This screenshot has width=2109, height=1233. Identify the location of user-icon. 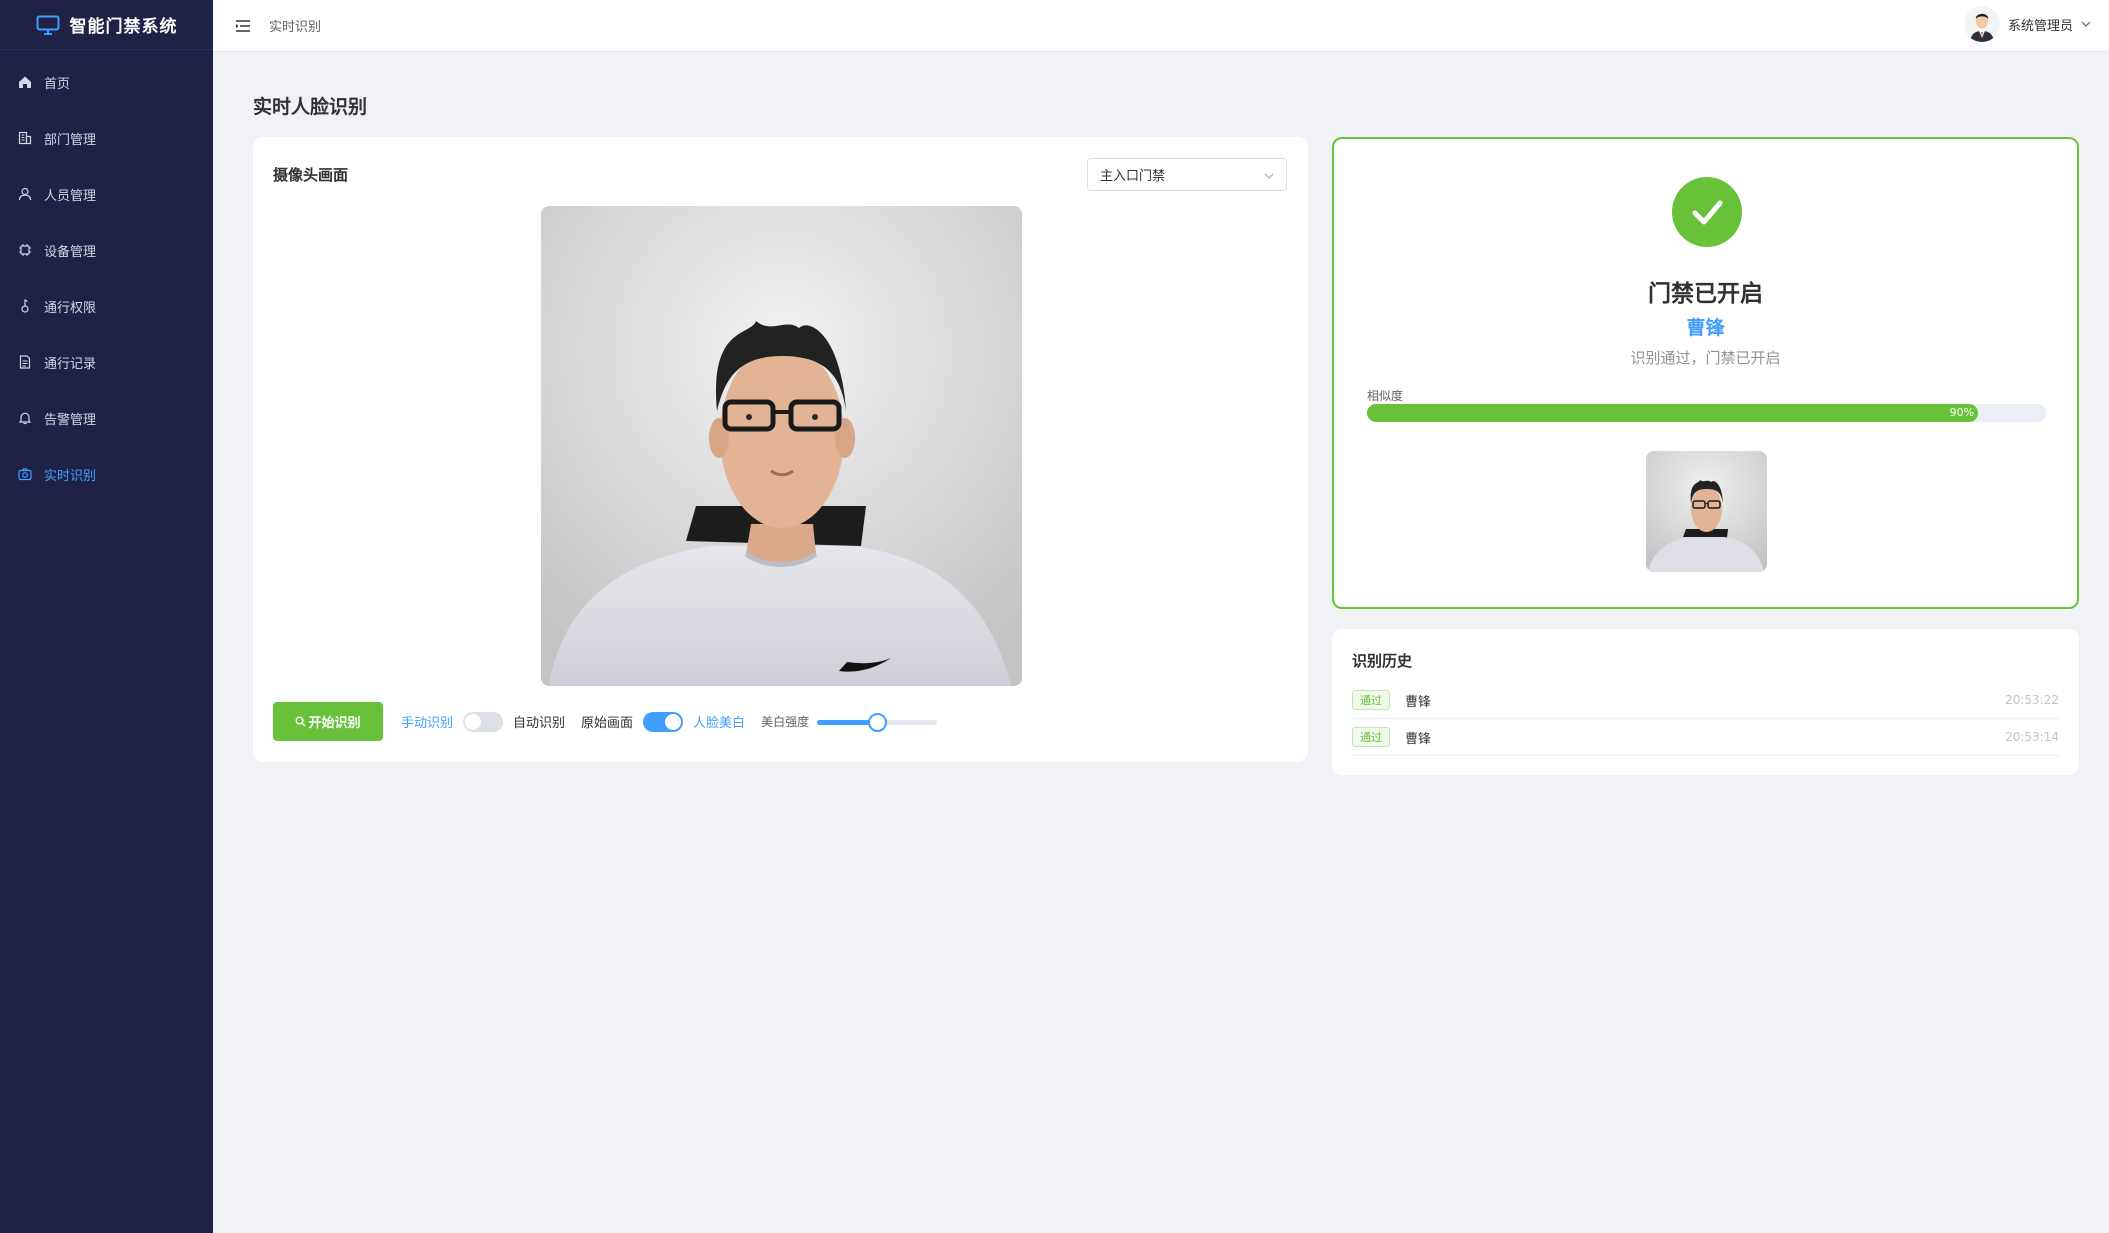
(25, 194).